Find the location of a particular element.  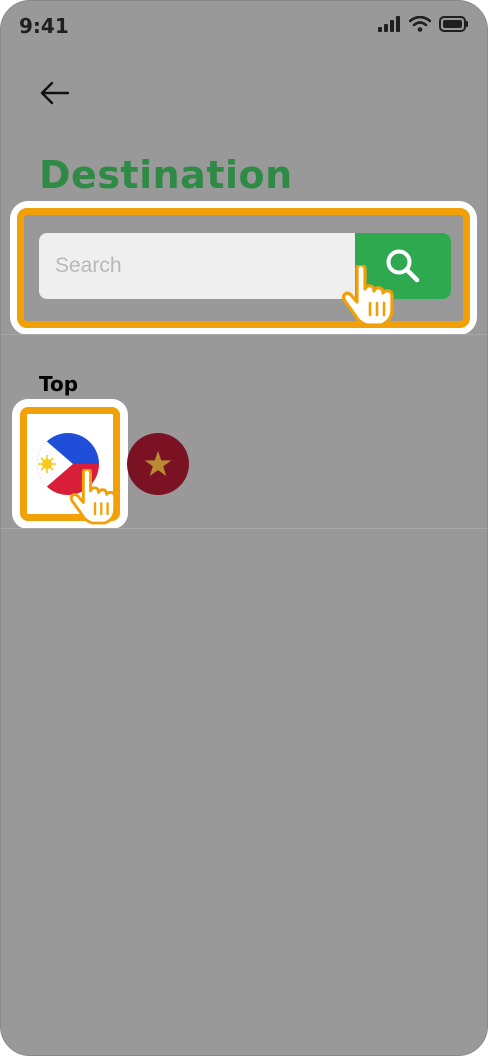

status-icons is located at coordinates (423, 24).